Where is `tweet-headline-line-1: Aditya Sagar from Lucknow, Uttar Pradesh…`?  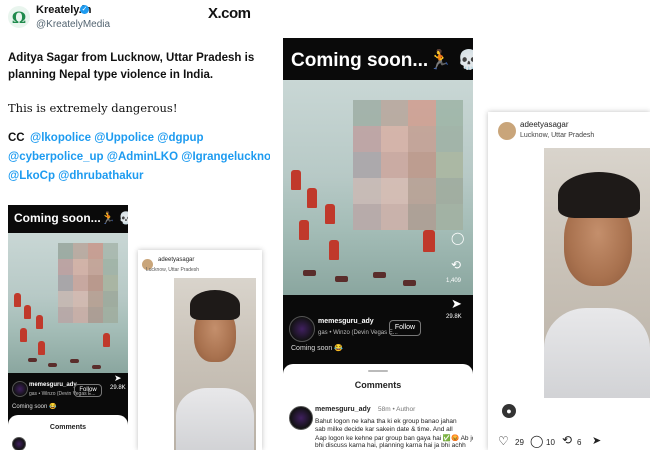 tweet-headline-line-1: Aditya Sagar from Lucknow, Uttar Pradesh… is located at coordinates (131, 58).